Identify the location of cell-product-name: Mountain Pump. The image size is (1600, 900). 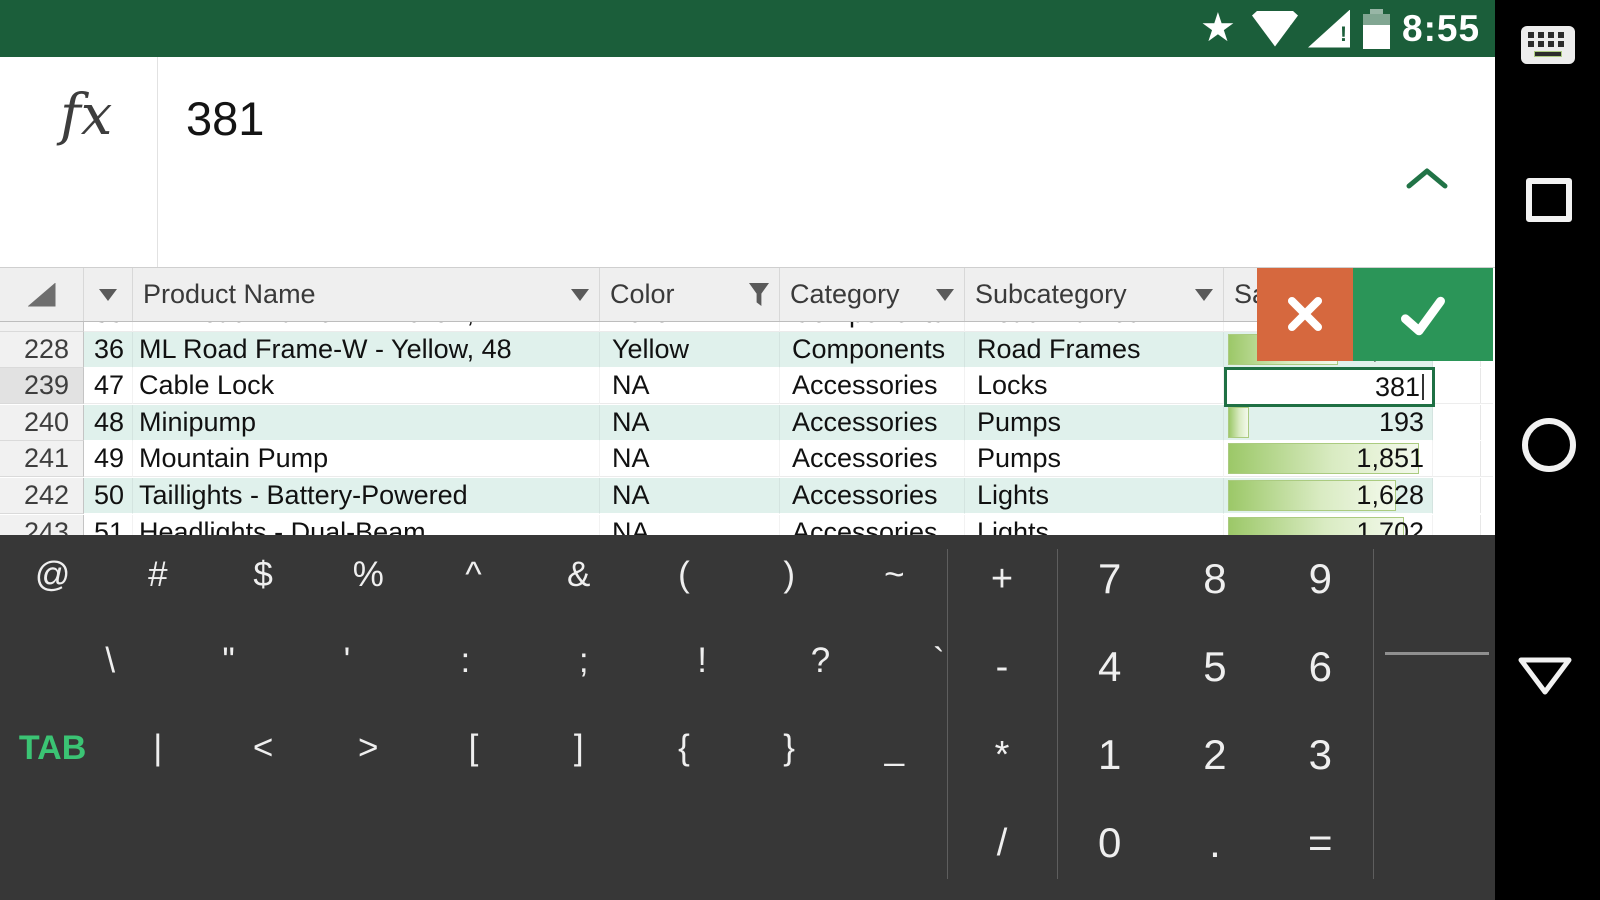
(366, 459).